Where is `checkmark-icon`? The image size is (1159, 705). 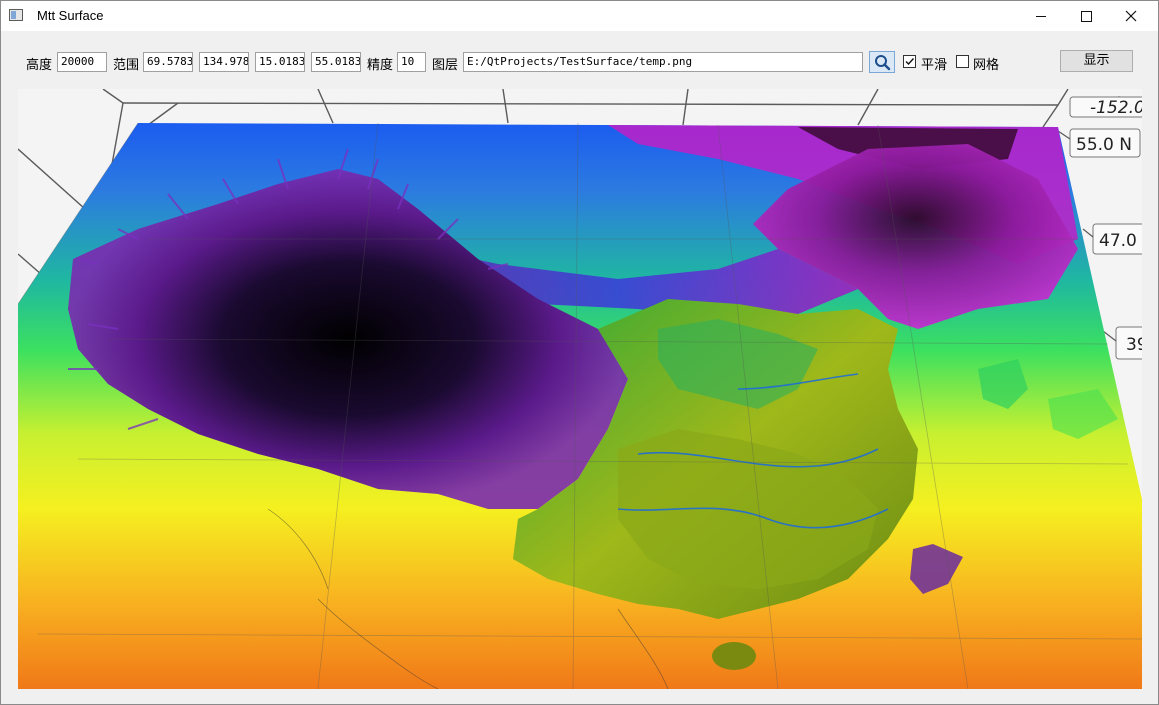 checkmark-icon is located at coordinates (910, 62).